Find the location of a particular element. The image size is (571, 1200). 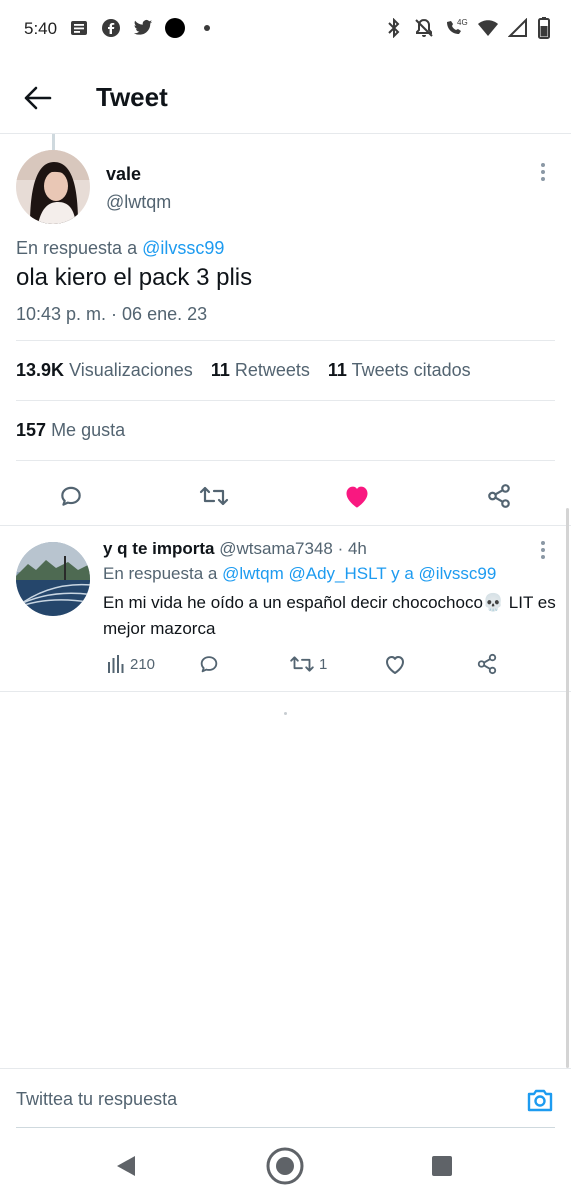

back-button is located at coordinates (38, 98).